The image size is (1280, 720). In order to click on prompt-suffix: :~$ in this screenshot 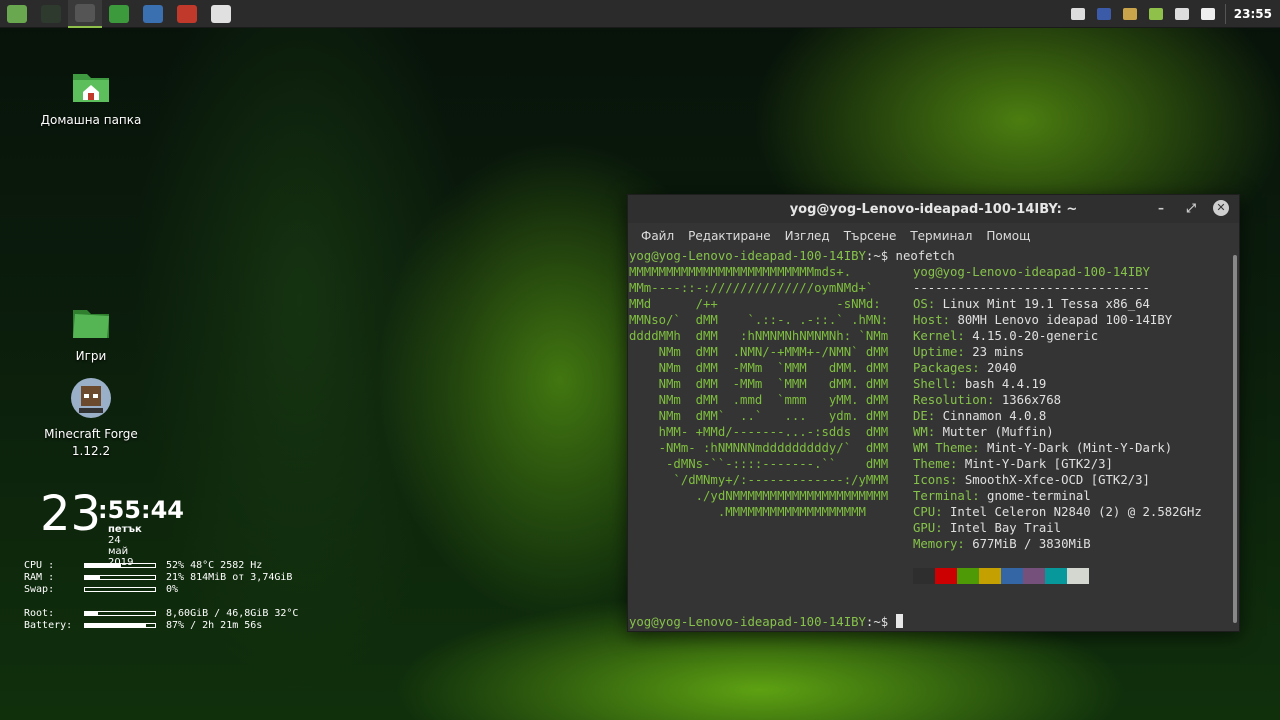, I will do `click(877, 256)`.